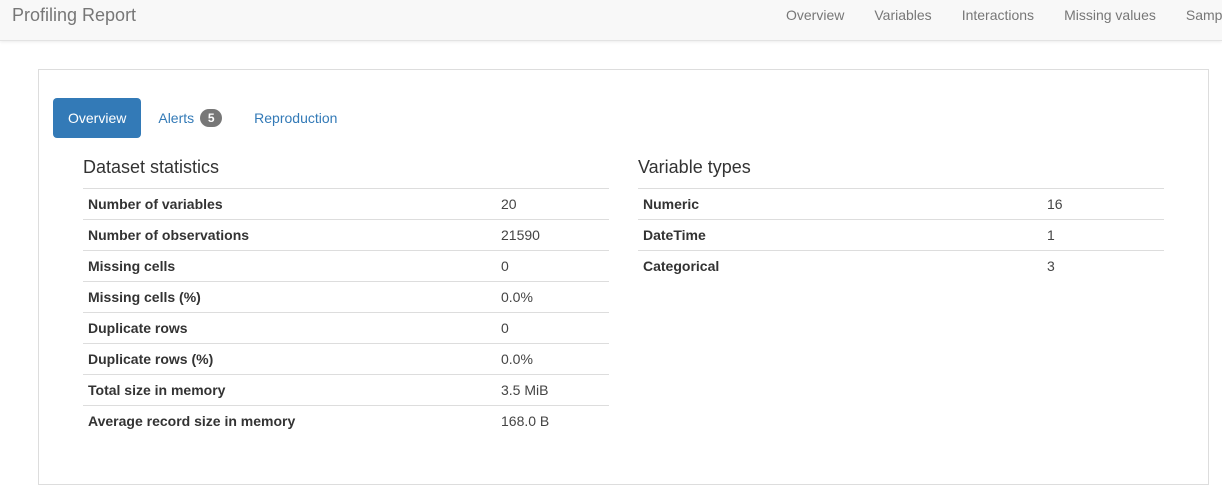  I want to click on tab-alerts-label: Alerts, so click(176, 118).